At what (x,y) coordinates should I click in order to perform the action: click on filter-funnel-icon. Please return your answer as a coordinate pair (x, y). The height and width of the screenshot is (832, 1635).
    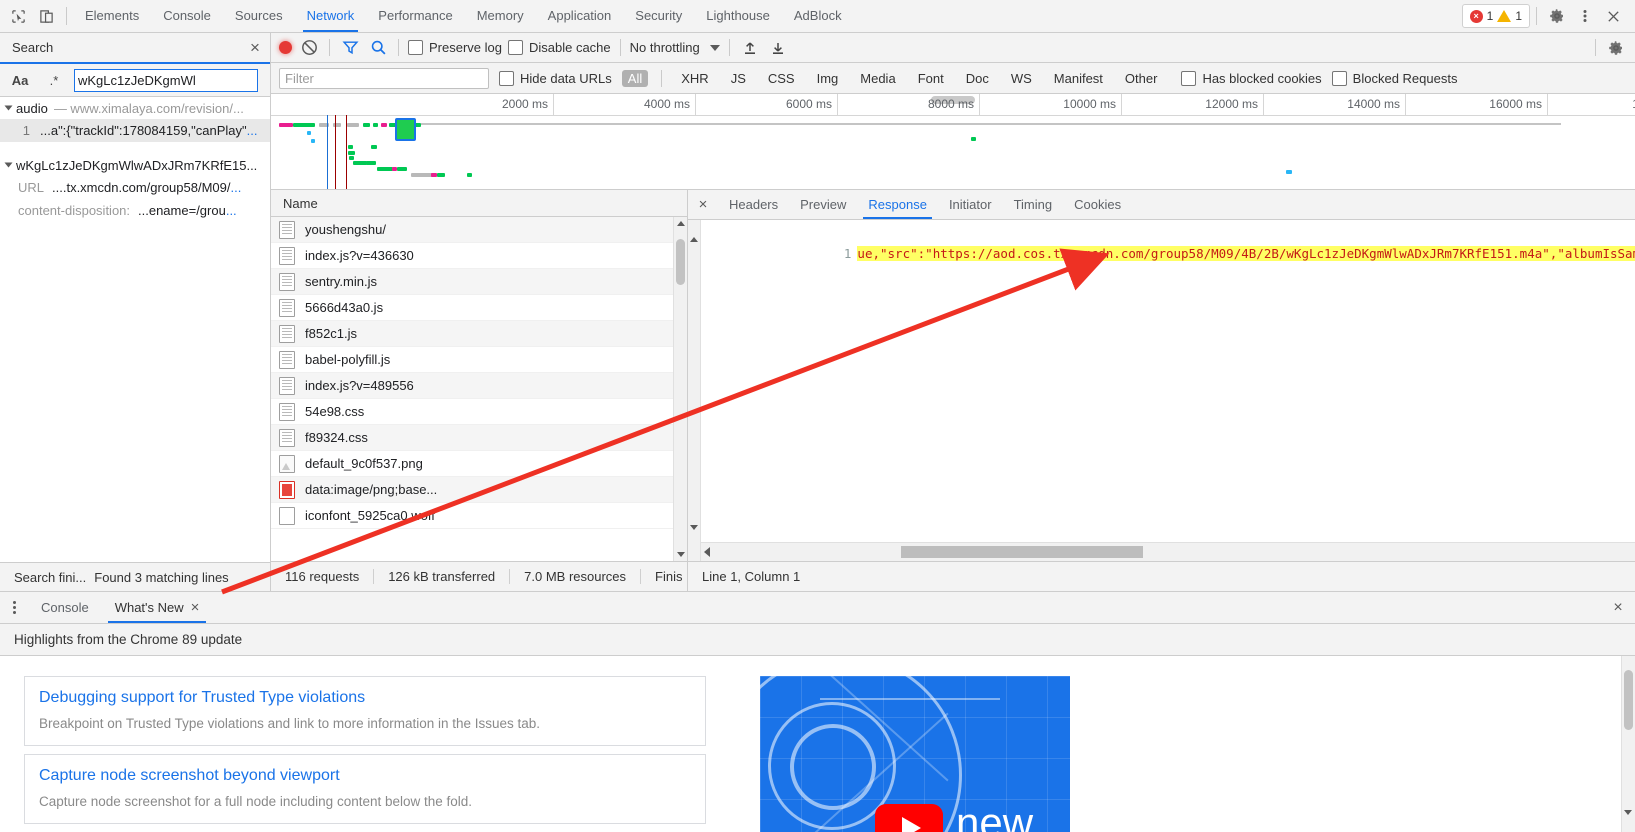
    Looking at the image, I should click on (350, 48).